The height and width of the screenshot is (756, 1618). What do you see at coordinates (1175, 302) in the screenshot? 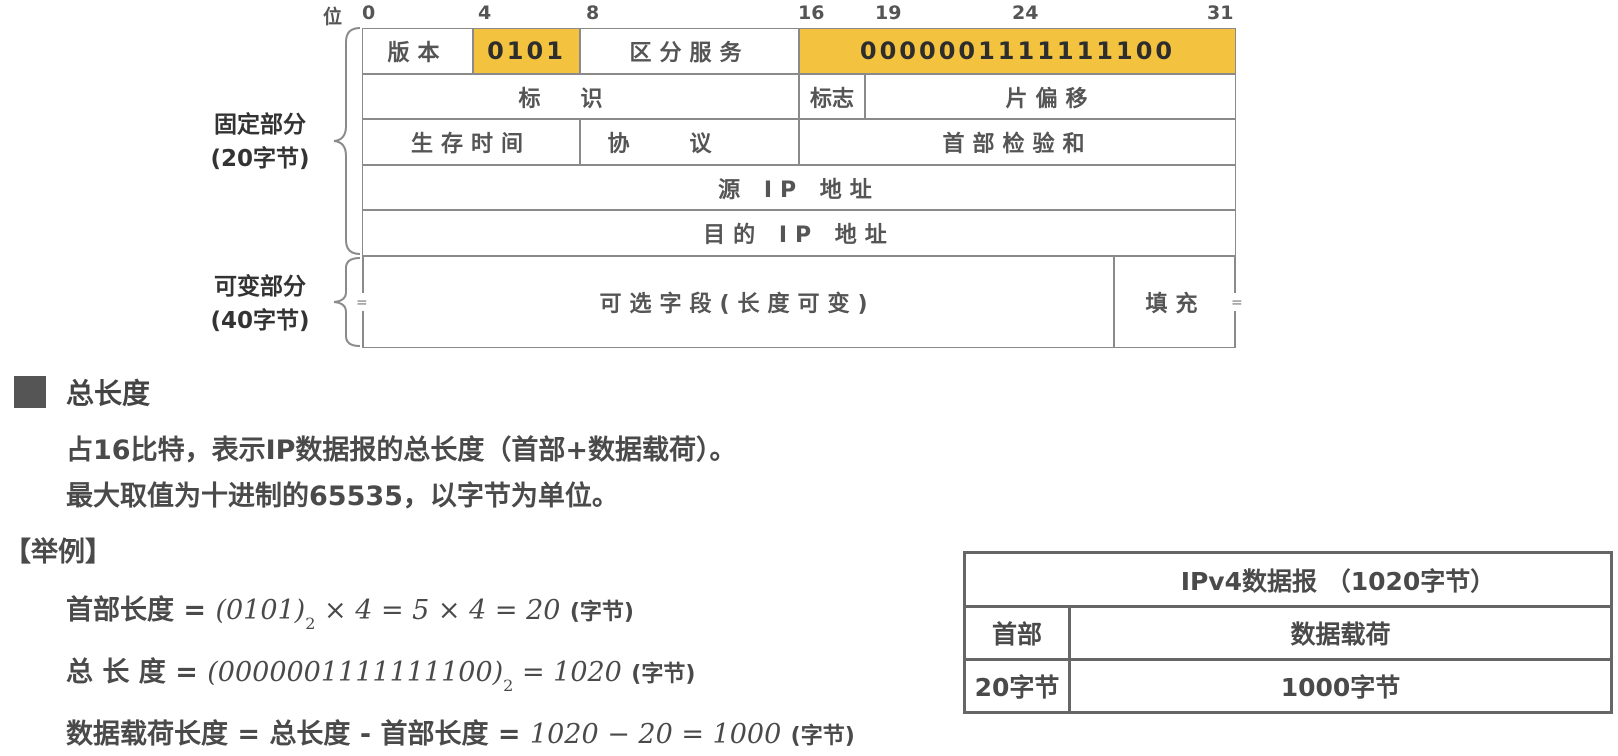
I see `cell-padding: 填充` at bounding box center [1175, 302].